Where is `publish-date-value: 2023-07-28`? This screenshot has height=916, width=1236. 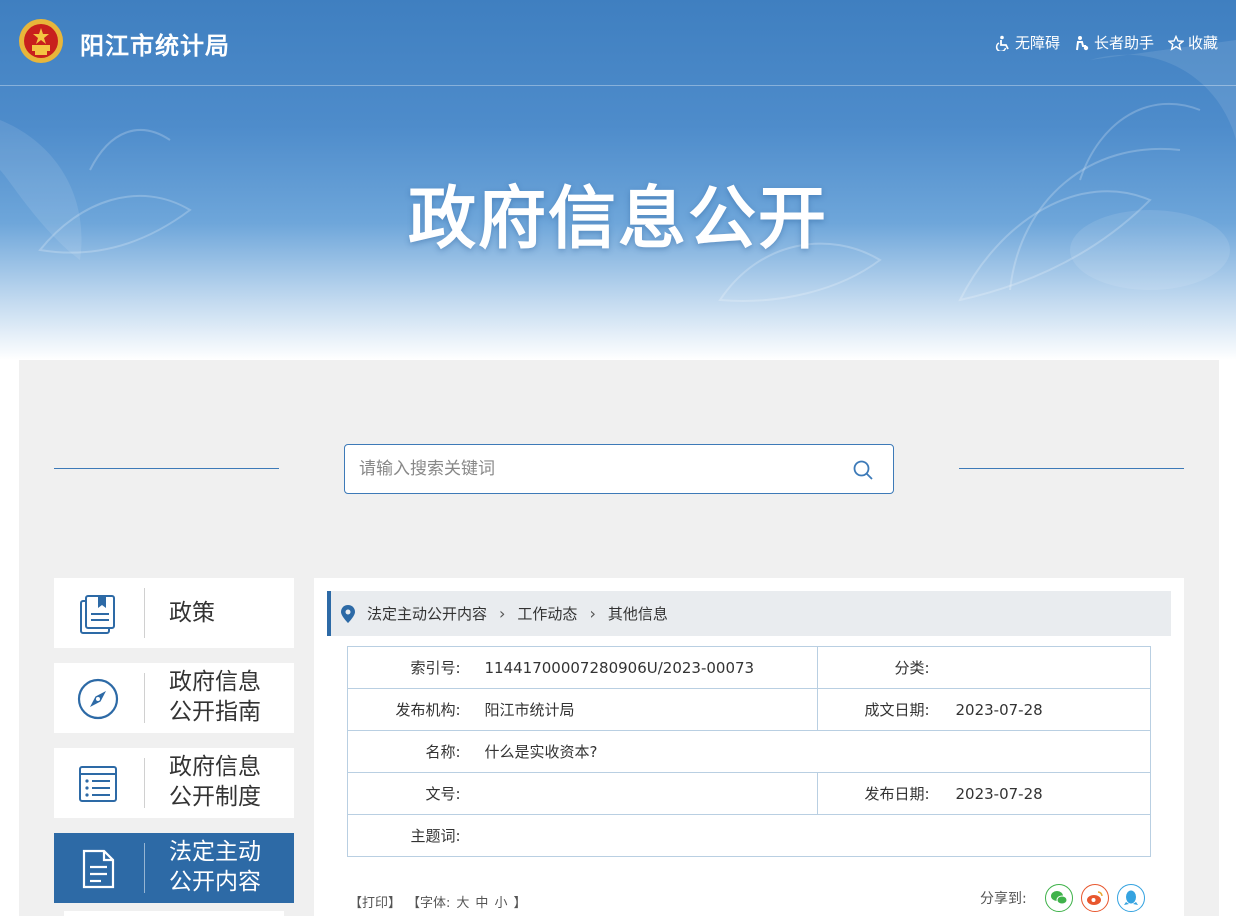
publish-date-value: 2023-07-28 is located at coordinates (1046, 793).